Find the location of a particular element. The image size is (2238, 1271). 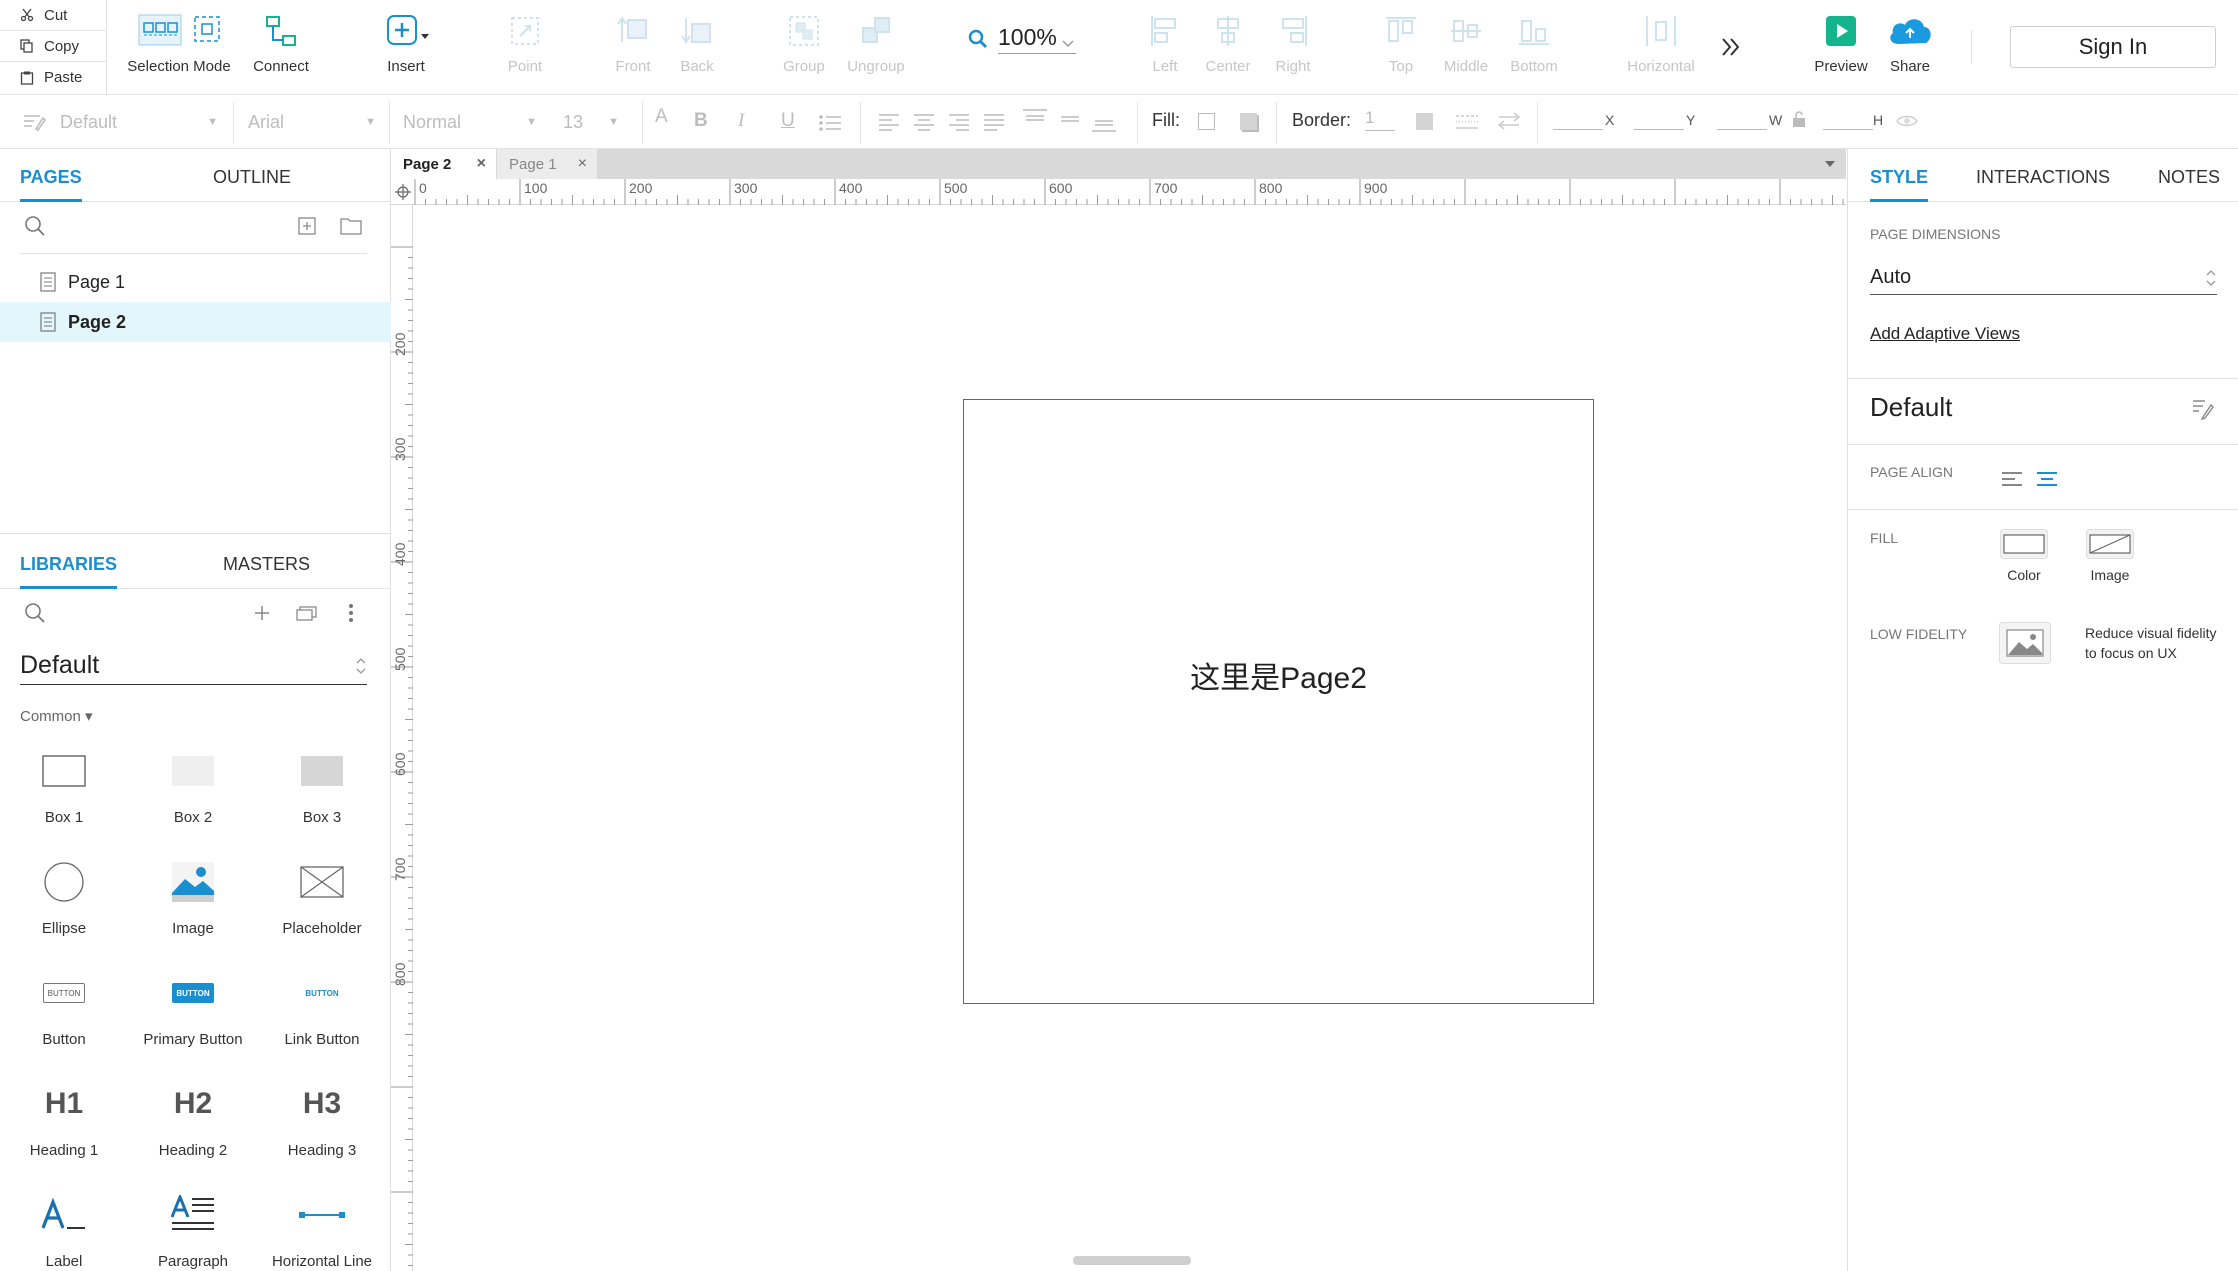

more-options-icon is located at coordinates (351, 613).